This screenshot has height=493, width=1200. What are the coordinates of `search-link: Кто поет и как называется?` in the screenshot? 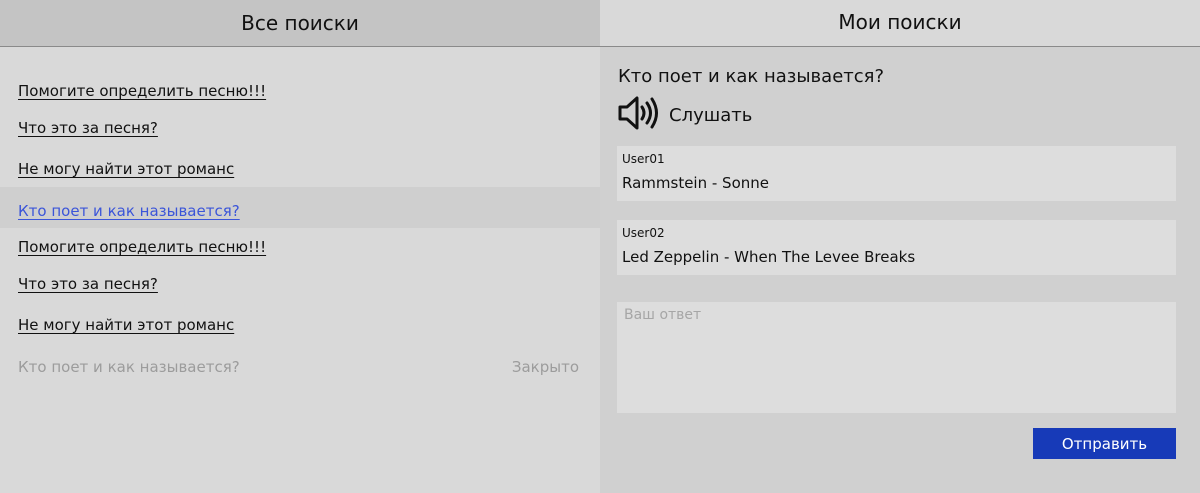 It's located at (129, 211).